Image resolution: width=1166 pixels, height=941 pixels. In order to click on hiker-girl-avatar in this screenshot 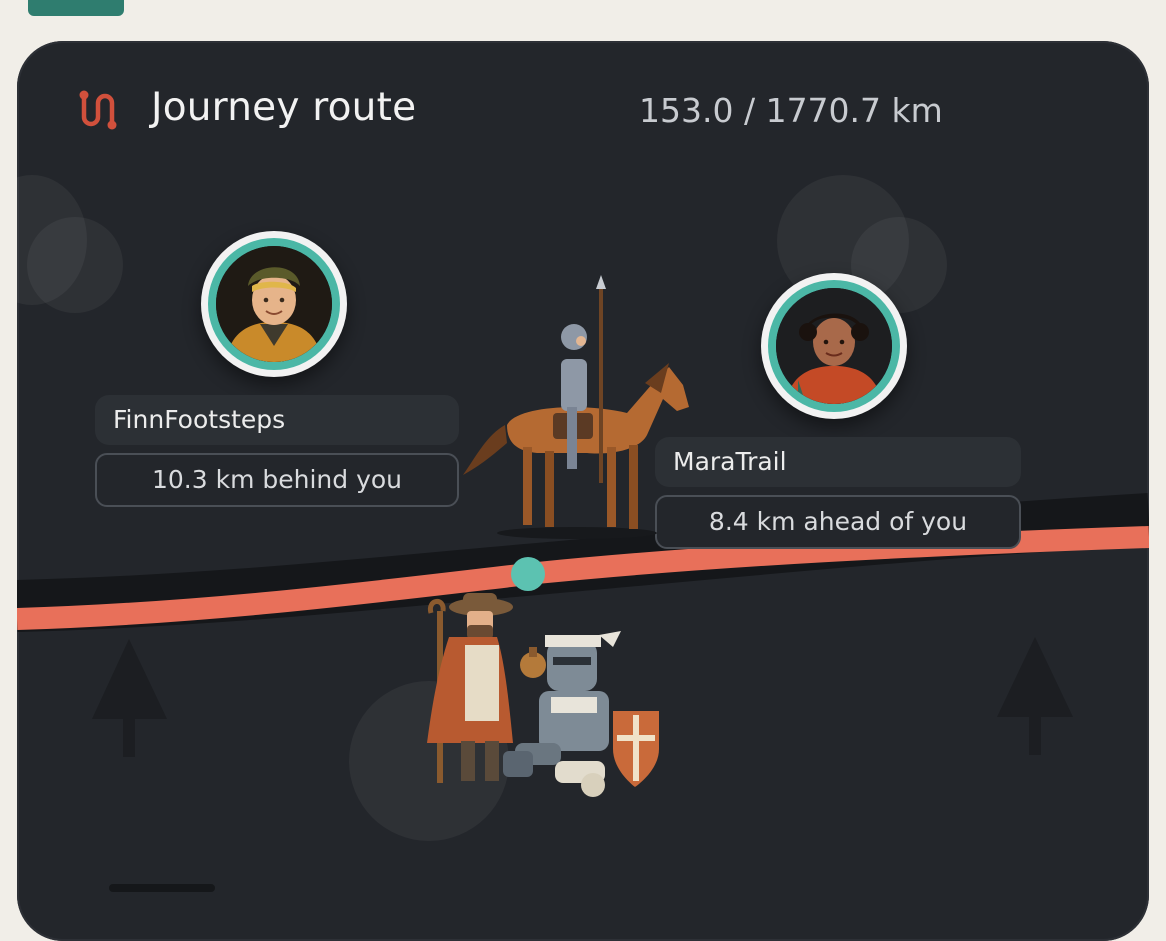, I will do `click(834, 346)`.